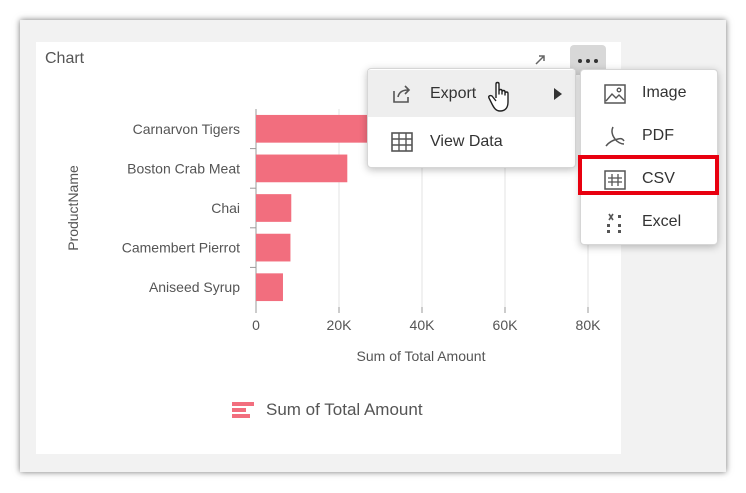 This screenshot has height=493, width=746. What do you see at coordinates (402, 142) in the screenshot?
I see `table-icon` at bounding box center [402, 142].